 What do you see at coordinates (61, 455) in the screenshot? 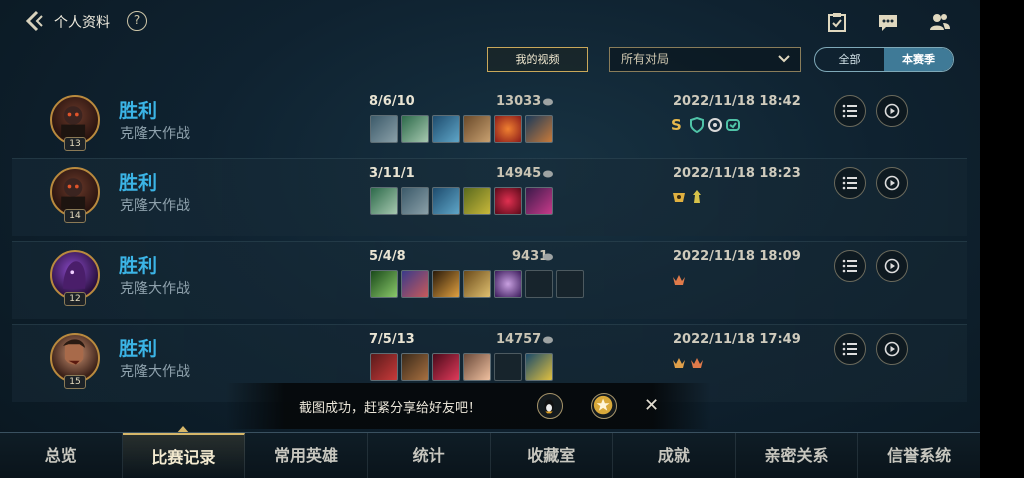
I see `tab-overview: 总览` at bounding box center [61, 455].